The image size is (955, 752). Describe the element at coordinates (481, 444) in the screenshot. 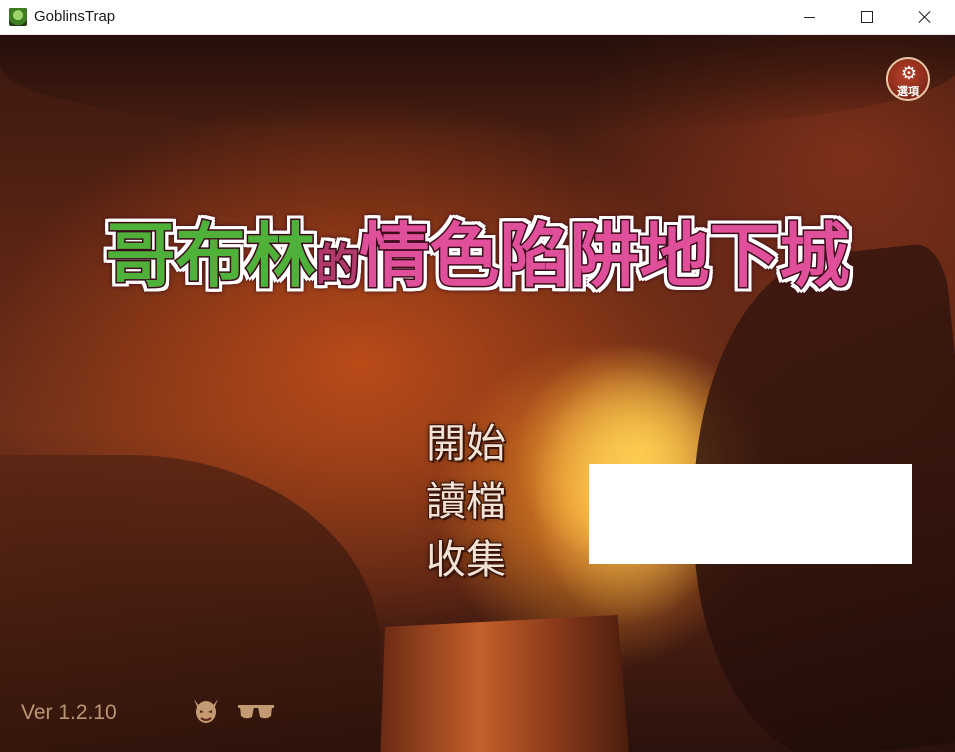

I see `menu-start-button: 開始` at that location.